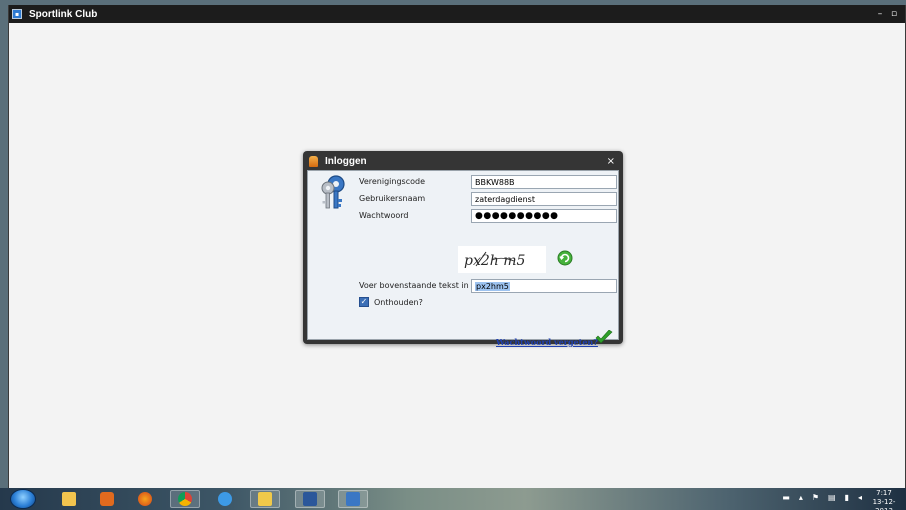  What do you see at coordinates (544, 199) in the screenshot?
I see `gebruiker-input: zaterdagdienst` at bounding box center [544, 199].